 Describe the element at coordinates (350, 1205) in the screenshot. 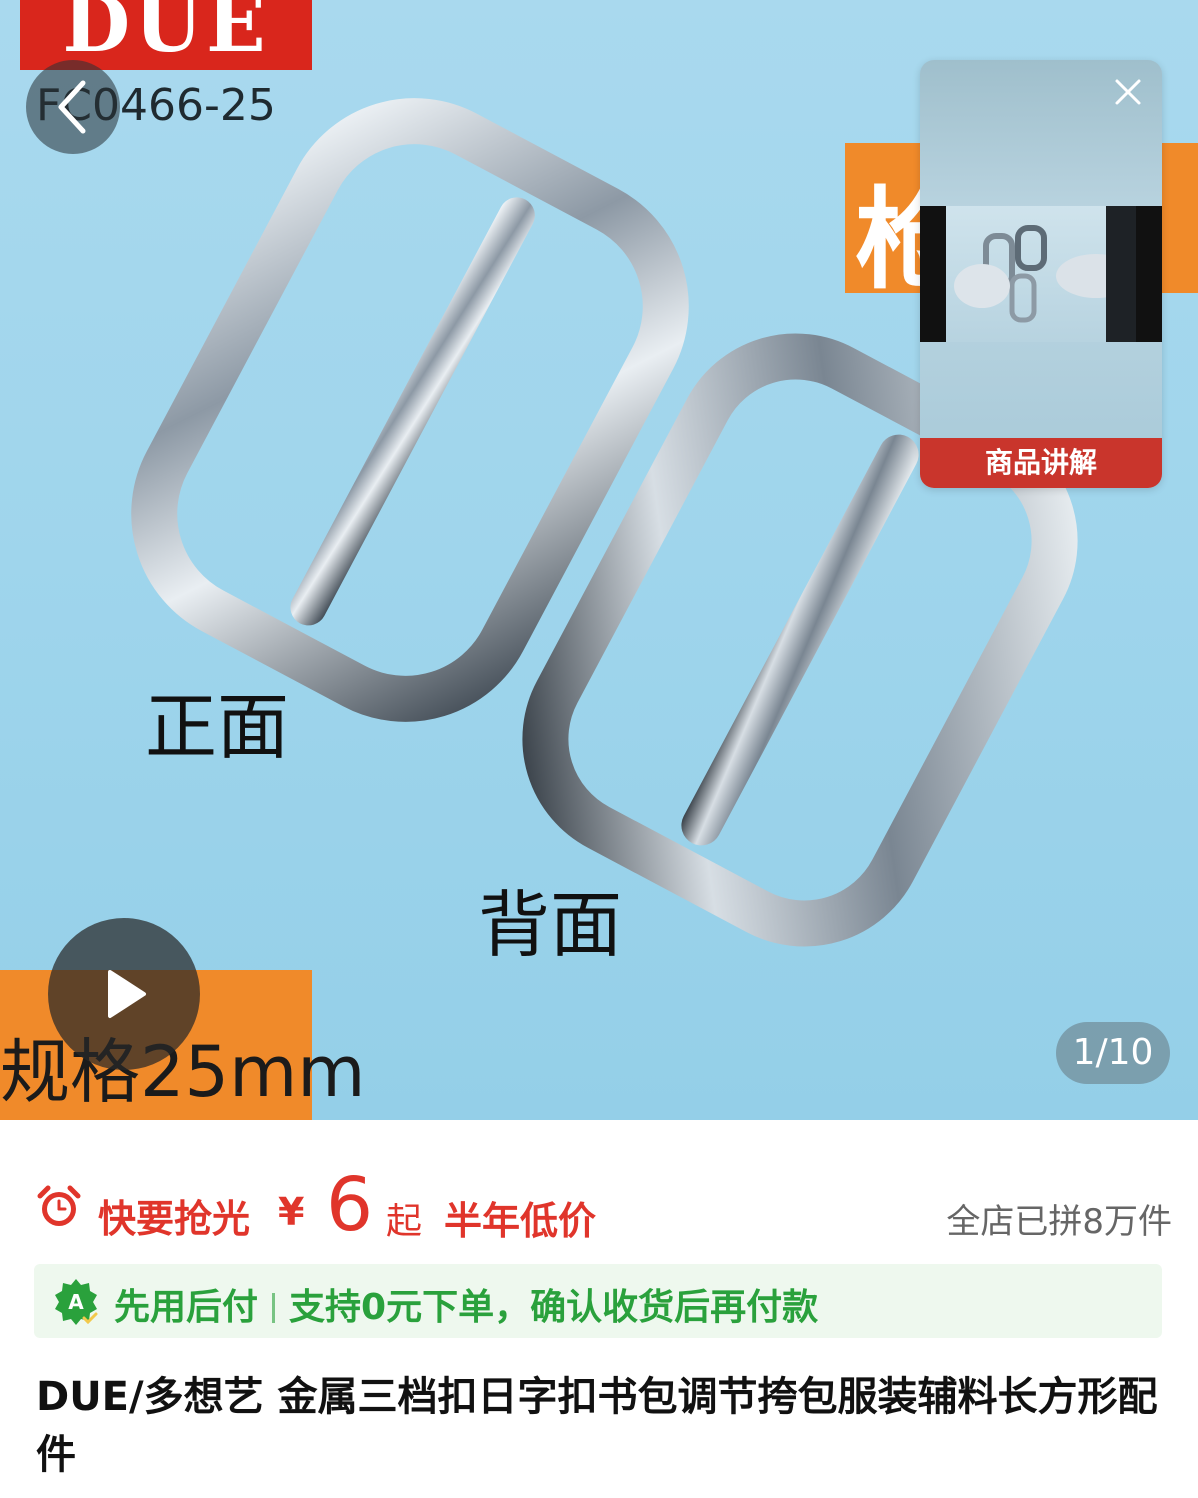

I see `price-value: 6` at that location.